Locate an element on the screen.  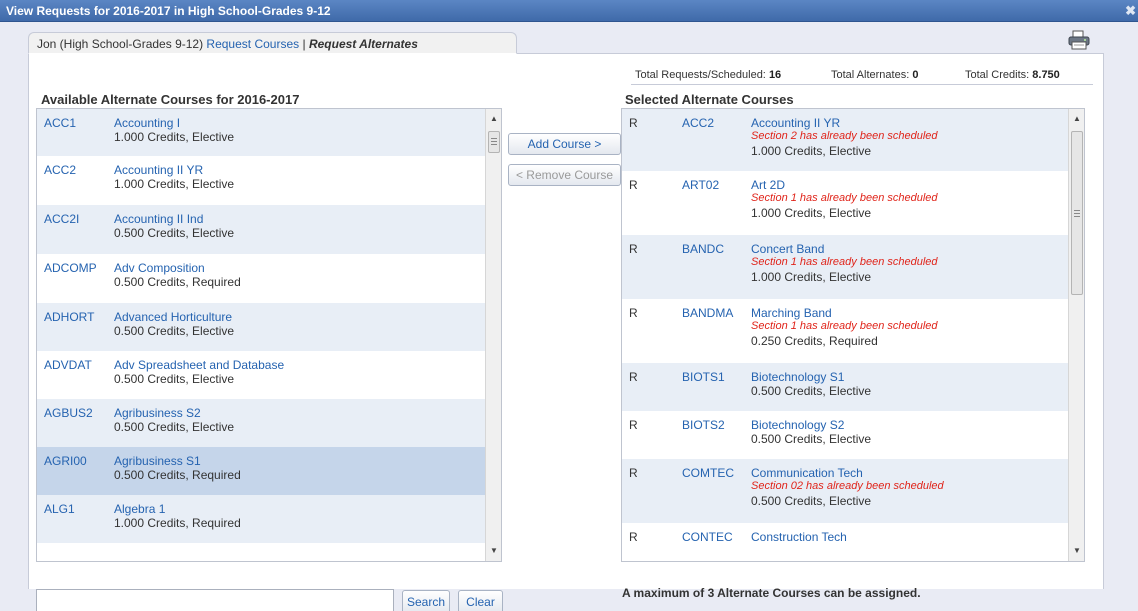
course-code: CONTEC is located at coordinates (707, 537).